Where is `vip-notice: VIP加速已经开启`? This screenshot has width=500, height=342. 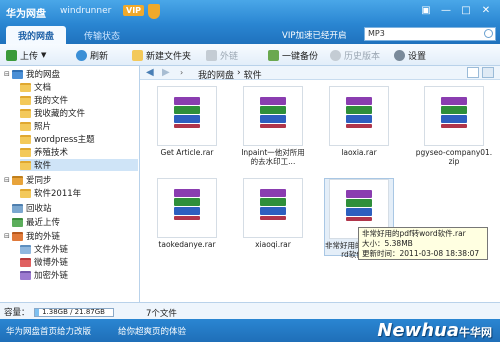 vip-notice: VIP加速已经开启 is located at coordinates (314, 36).